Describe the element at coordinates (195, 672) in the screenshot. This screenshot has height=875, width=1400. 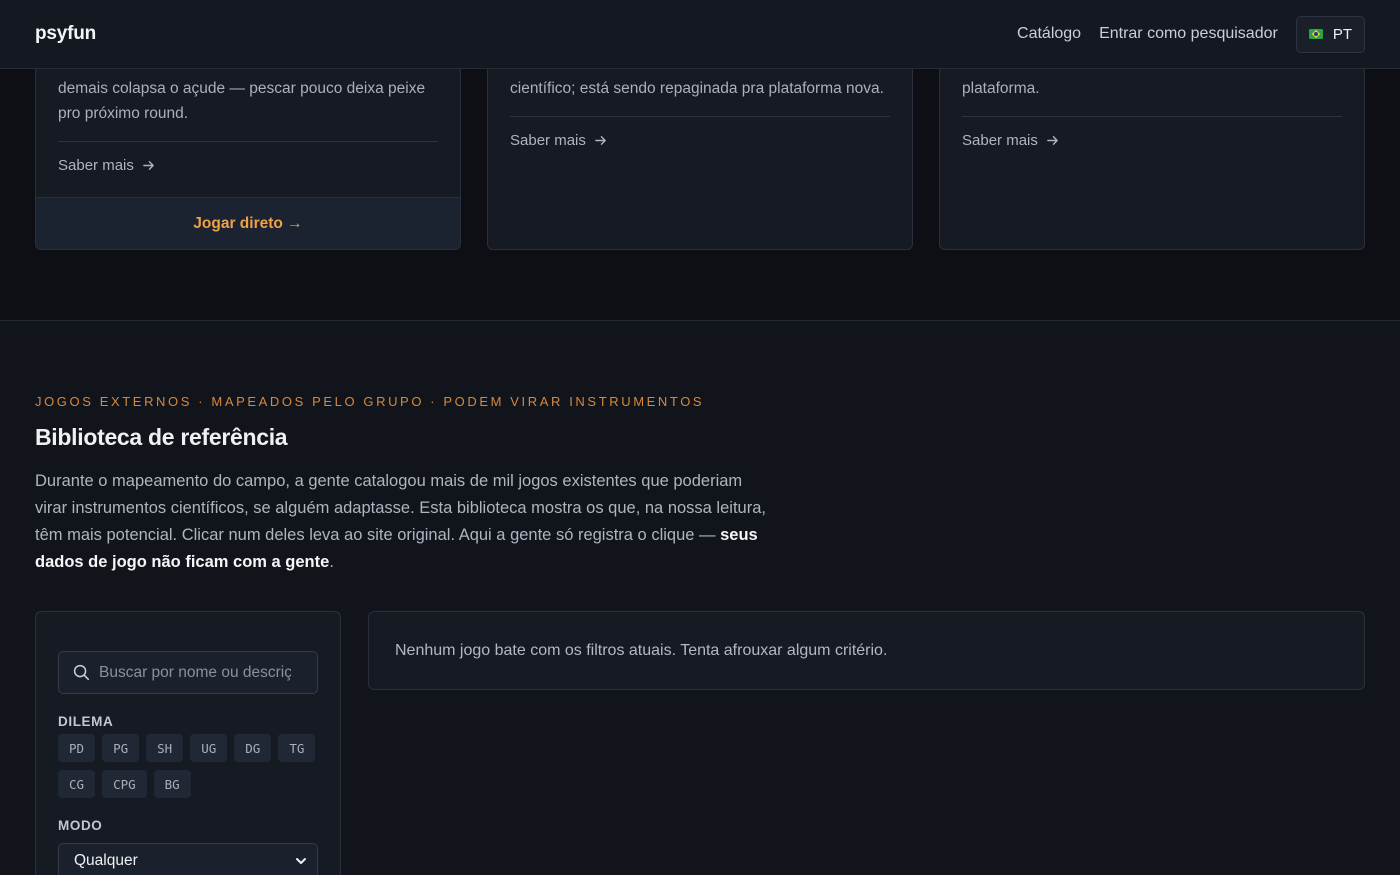
I see `search-input` at that location.